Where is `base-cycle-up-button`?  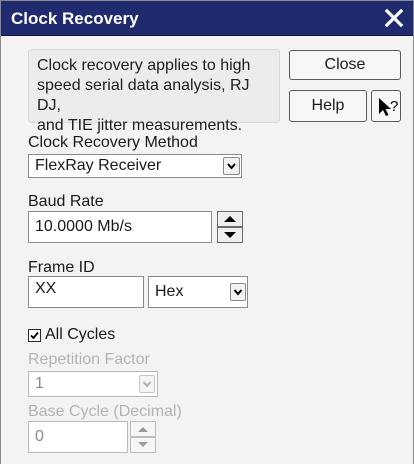 base-cycle-up-button is located at coordinates (143, 429).